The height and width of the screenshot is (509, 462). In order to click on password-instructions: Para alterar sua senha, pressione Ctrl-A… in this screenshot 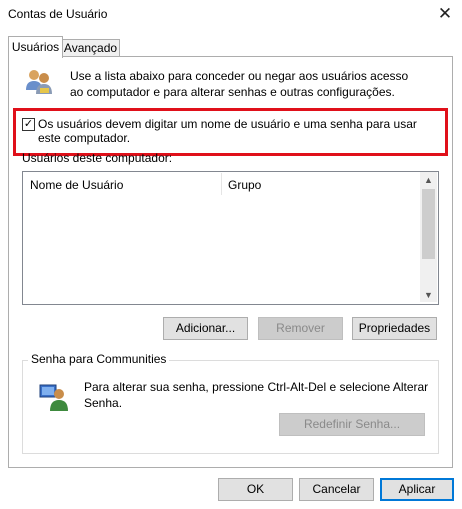, I will do `click(256, 395)`.